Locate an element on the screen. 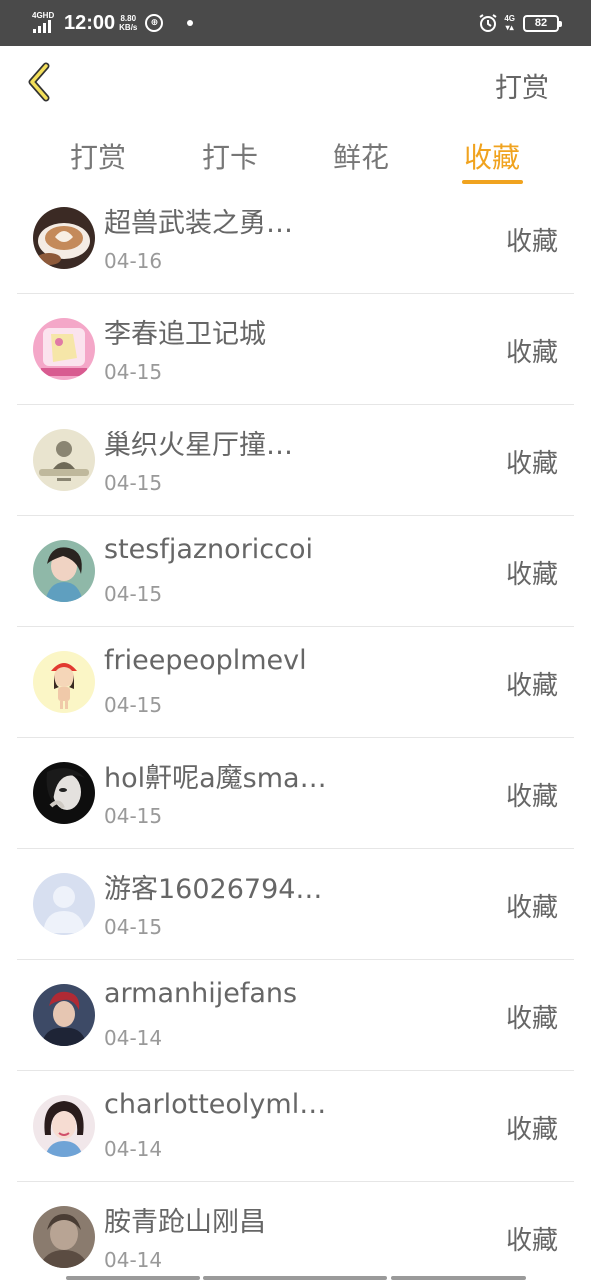 This screenshot has width=591, height=1280. back-button is located at coordinates (40, 82).